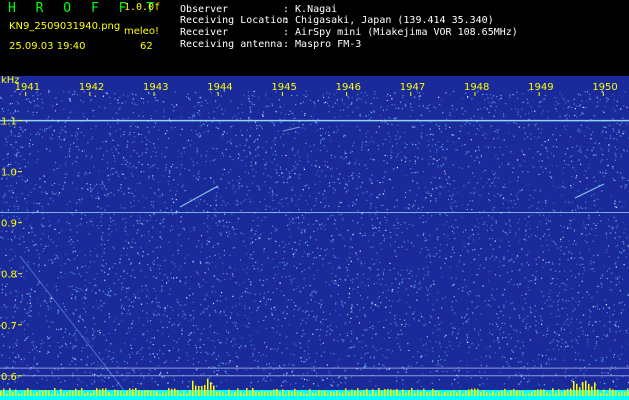 Image resolution: width=629 pixels, height=400 pixels. I want to click on x-tick-label: 1942, so click(91, 87).